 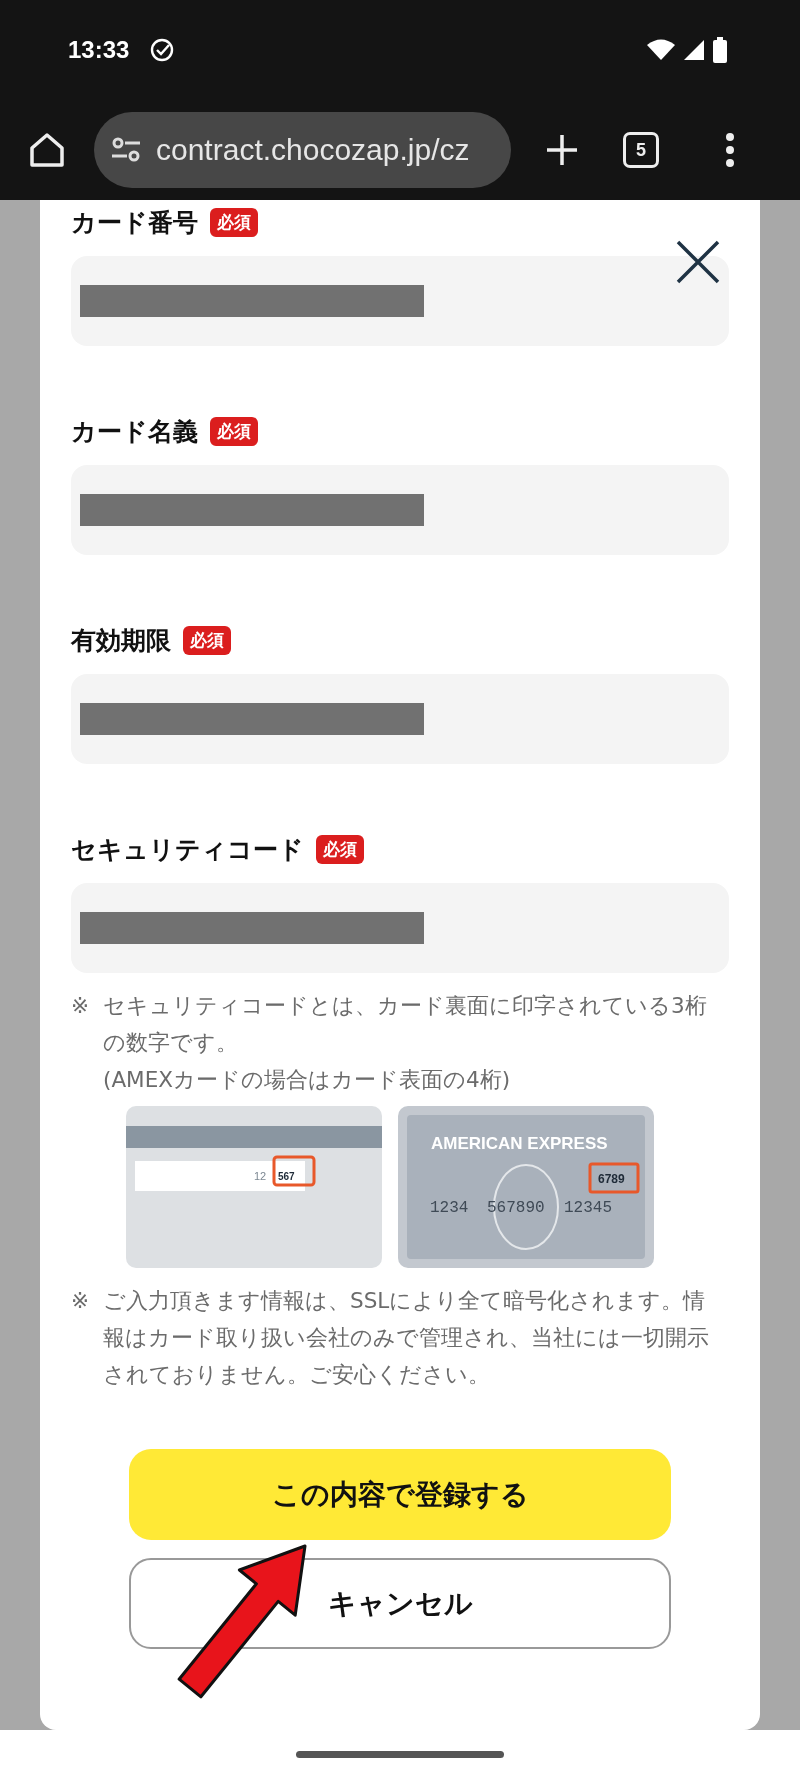 I want to click on wifi-icon, so click(x=661, y=50).